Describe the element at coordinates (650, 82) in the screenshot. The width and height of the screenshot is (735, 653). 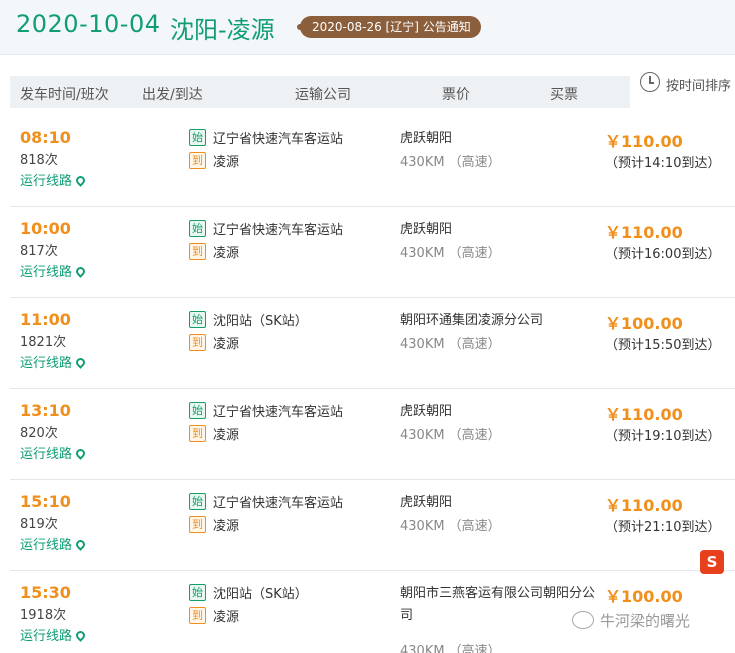
I see `clock-icon` at that location.